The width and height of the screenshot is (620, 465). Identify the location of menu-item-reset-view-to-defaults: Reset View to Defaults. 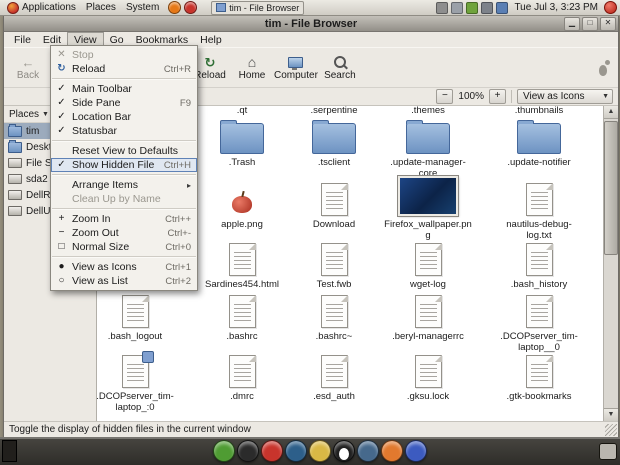
(124, 151).